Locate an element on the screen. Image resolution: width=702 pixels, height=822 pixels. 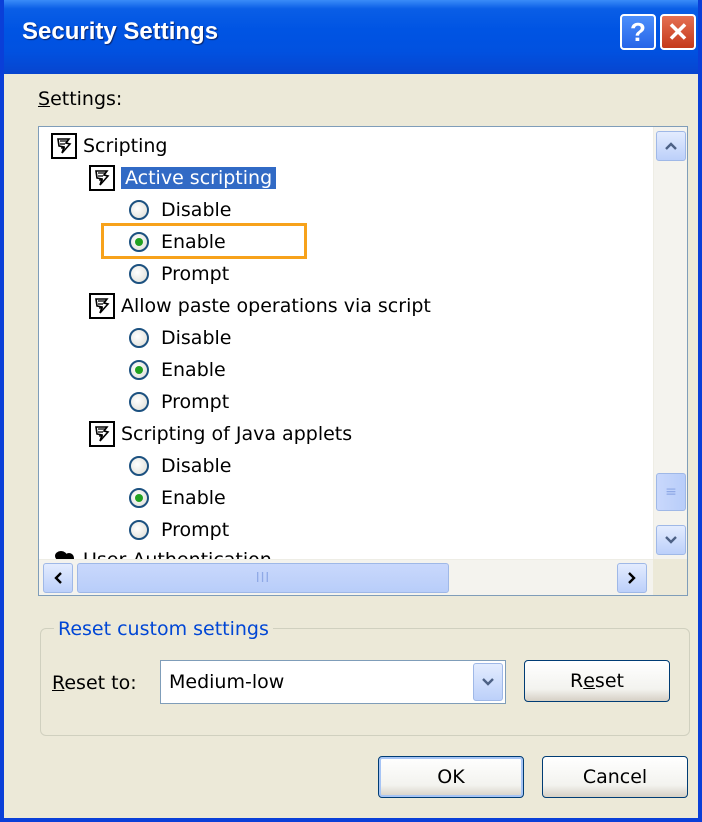
scroll-left-button is located at coordinates (58, 578).